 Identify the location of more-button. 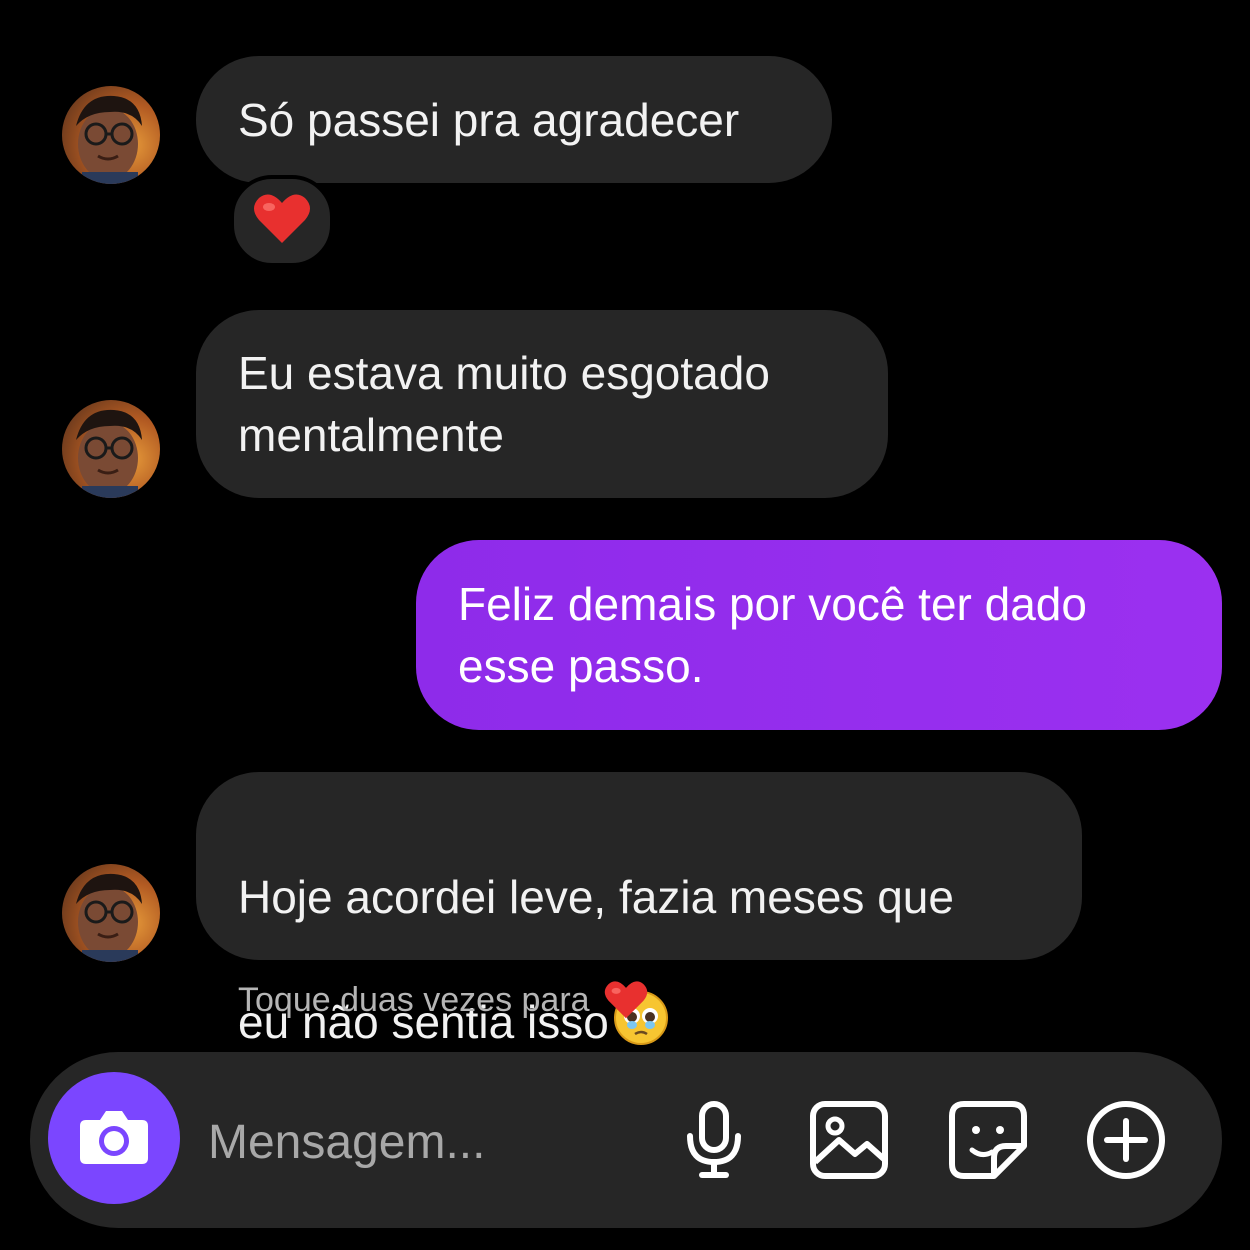
(1126, 1142).